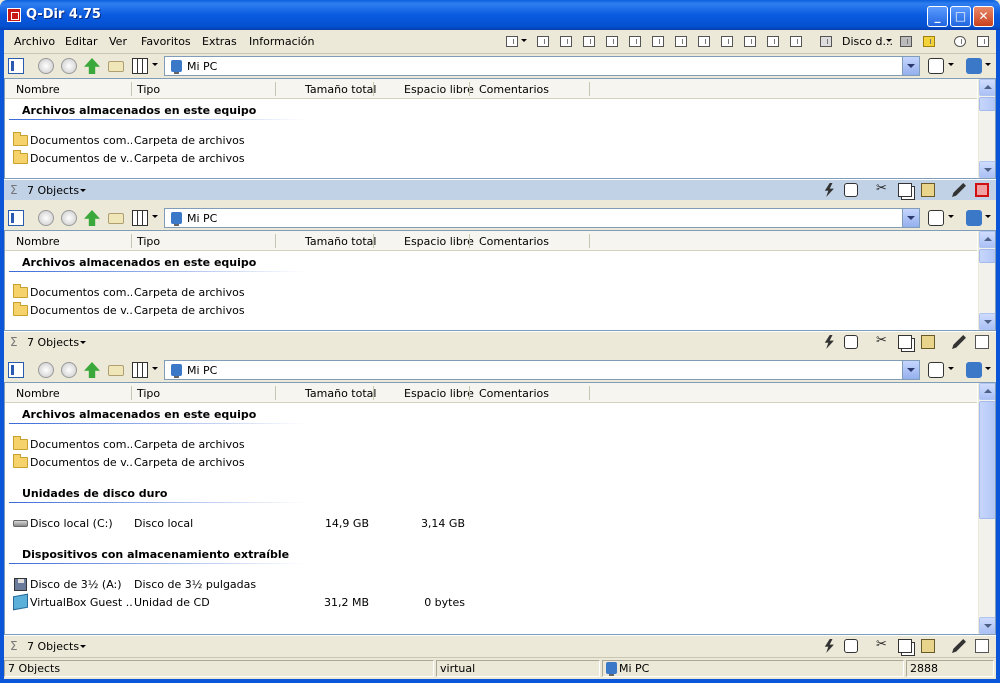  What do you see at coordinates (543, 41) in the screenshot?
I see `layout-1-icon` at bounding box center [543, 41].